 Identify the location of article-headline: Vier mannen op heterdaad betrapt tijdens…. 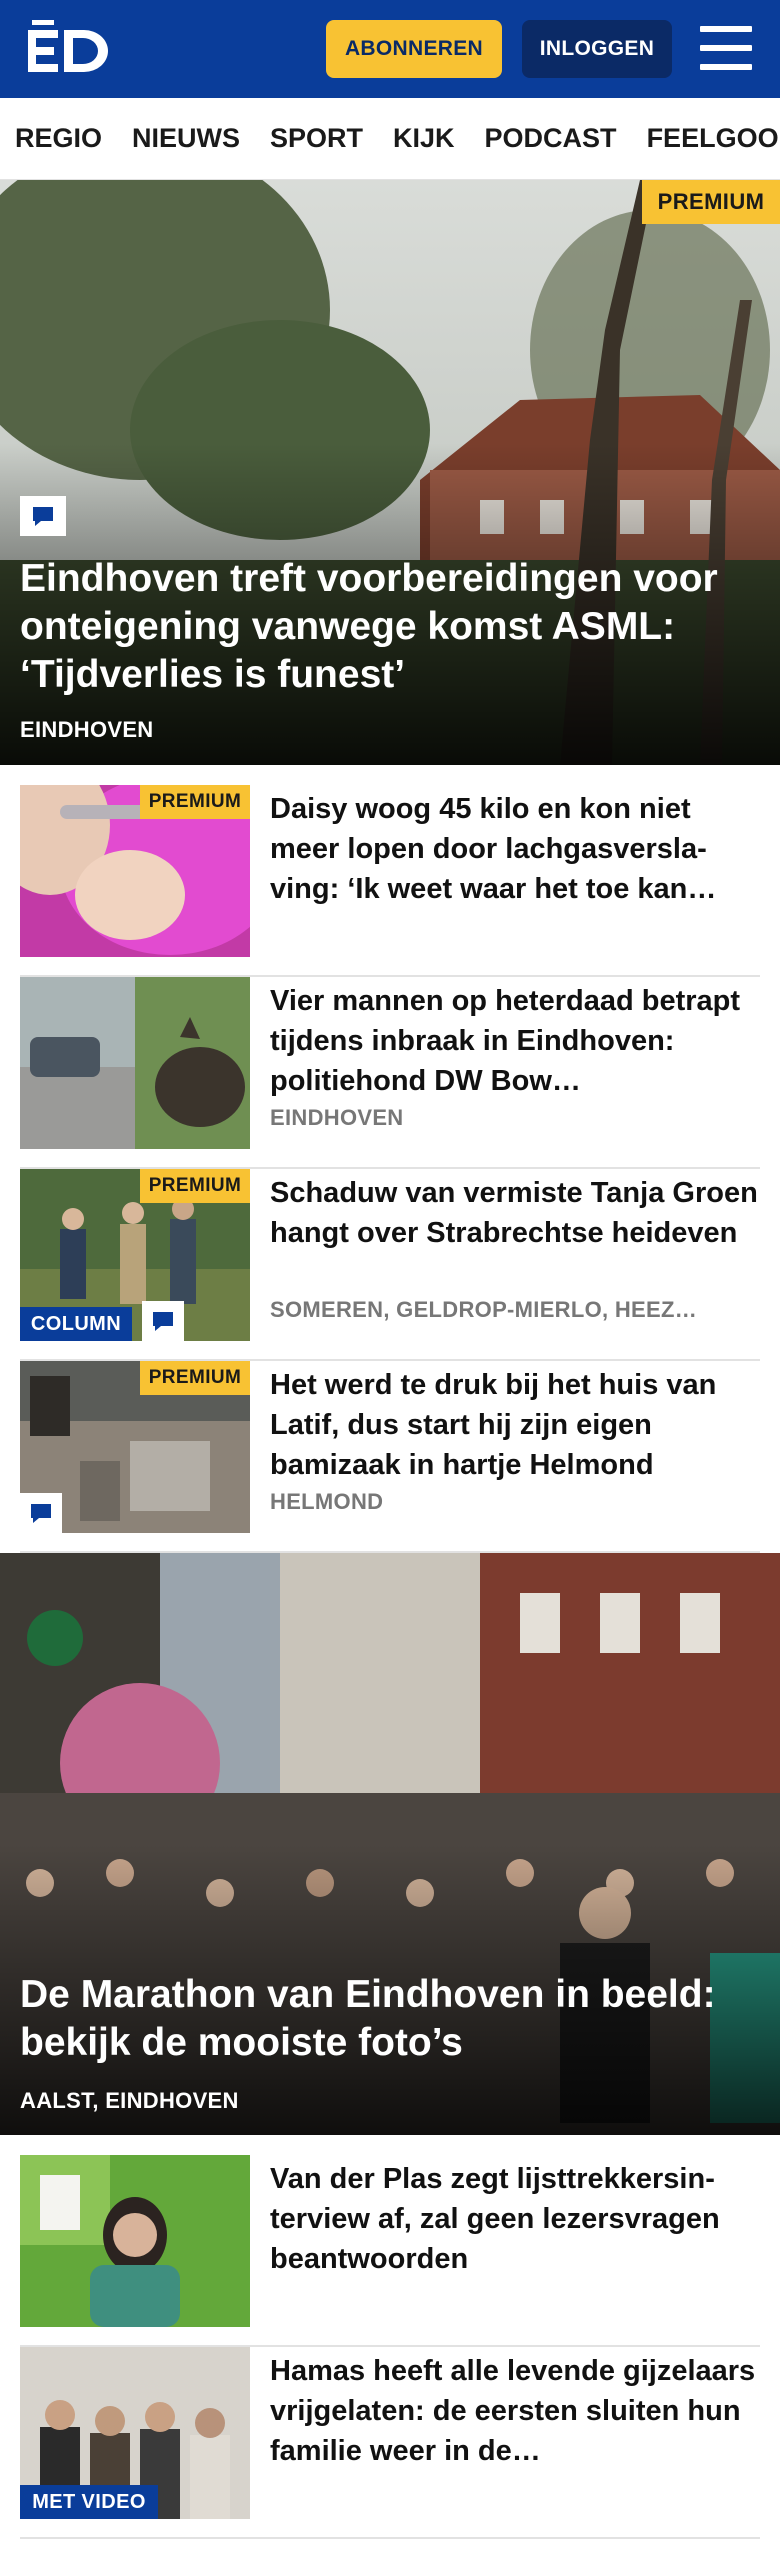
(515, 1041).